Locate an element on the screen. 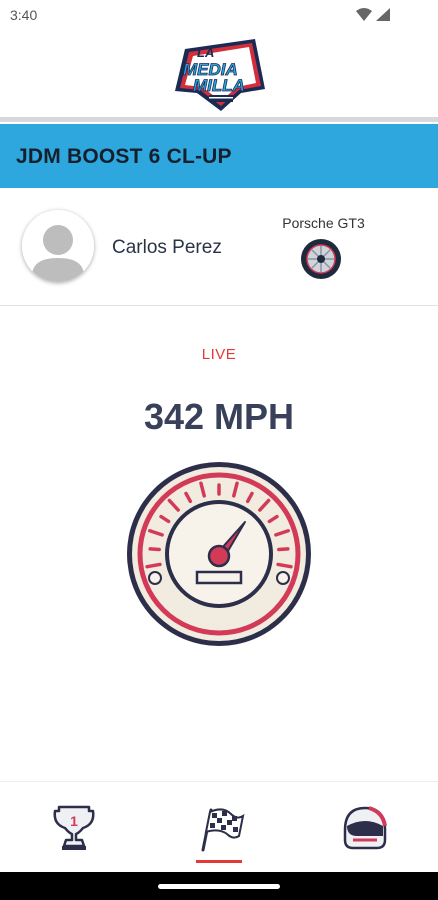  status-bar: 3:40 is located at coordinates (219, 15).